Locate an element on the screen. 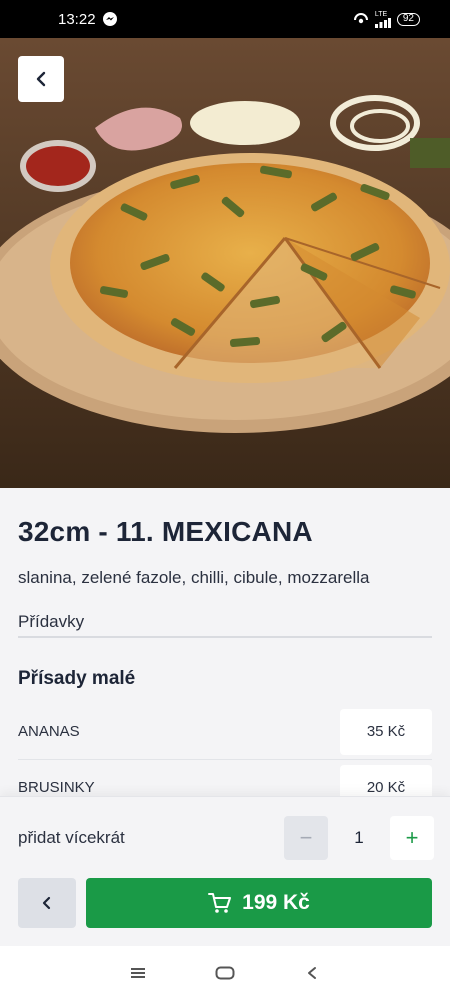 The height and width of the screenshot is (1000, 450). battery-icon: 92 is located at coordinates (408, 19).